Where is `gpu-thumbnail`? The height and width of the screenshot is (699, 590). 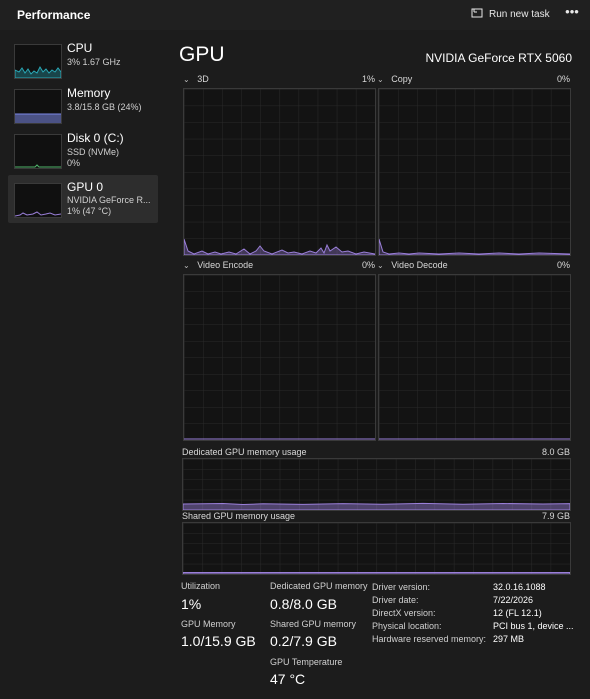
gpu-thumbnail is located at coordinates (38, 200).